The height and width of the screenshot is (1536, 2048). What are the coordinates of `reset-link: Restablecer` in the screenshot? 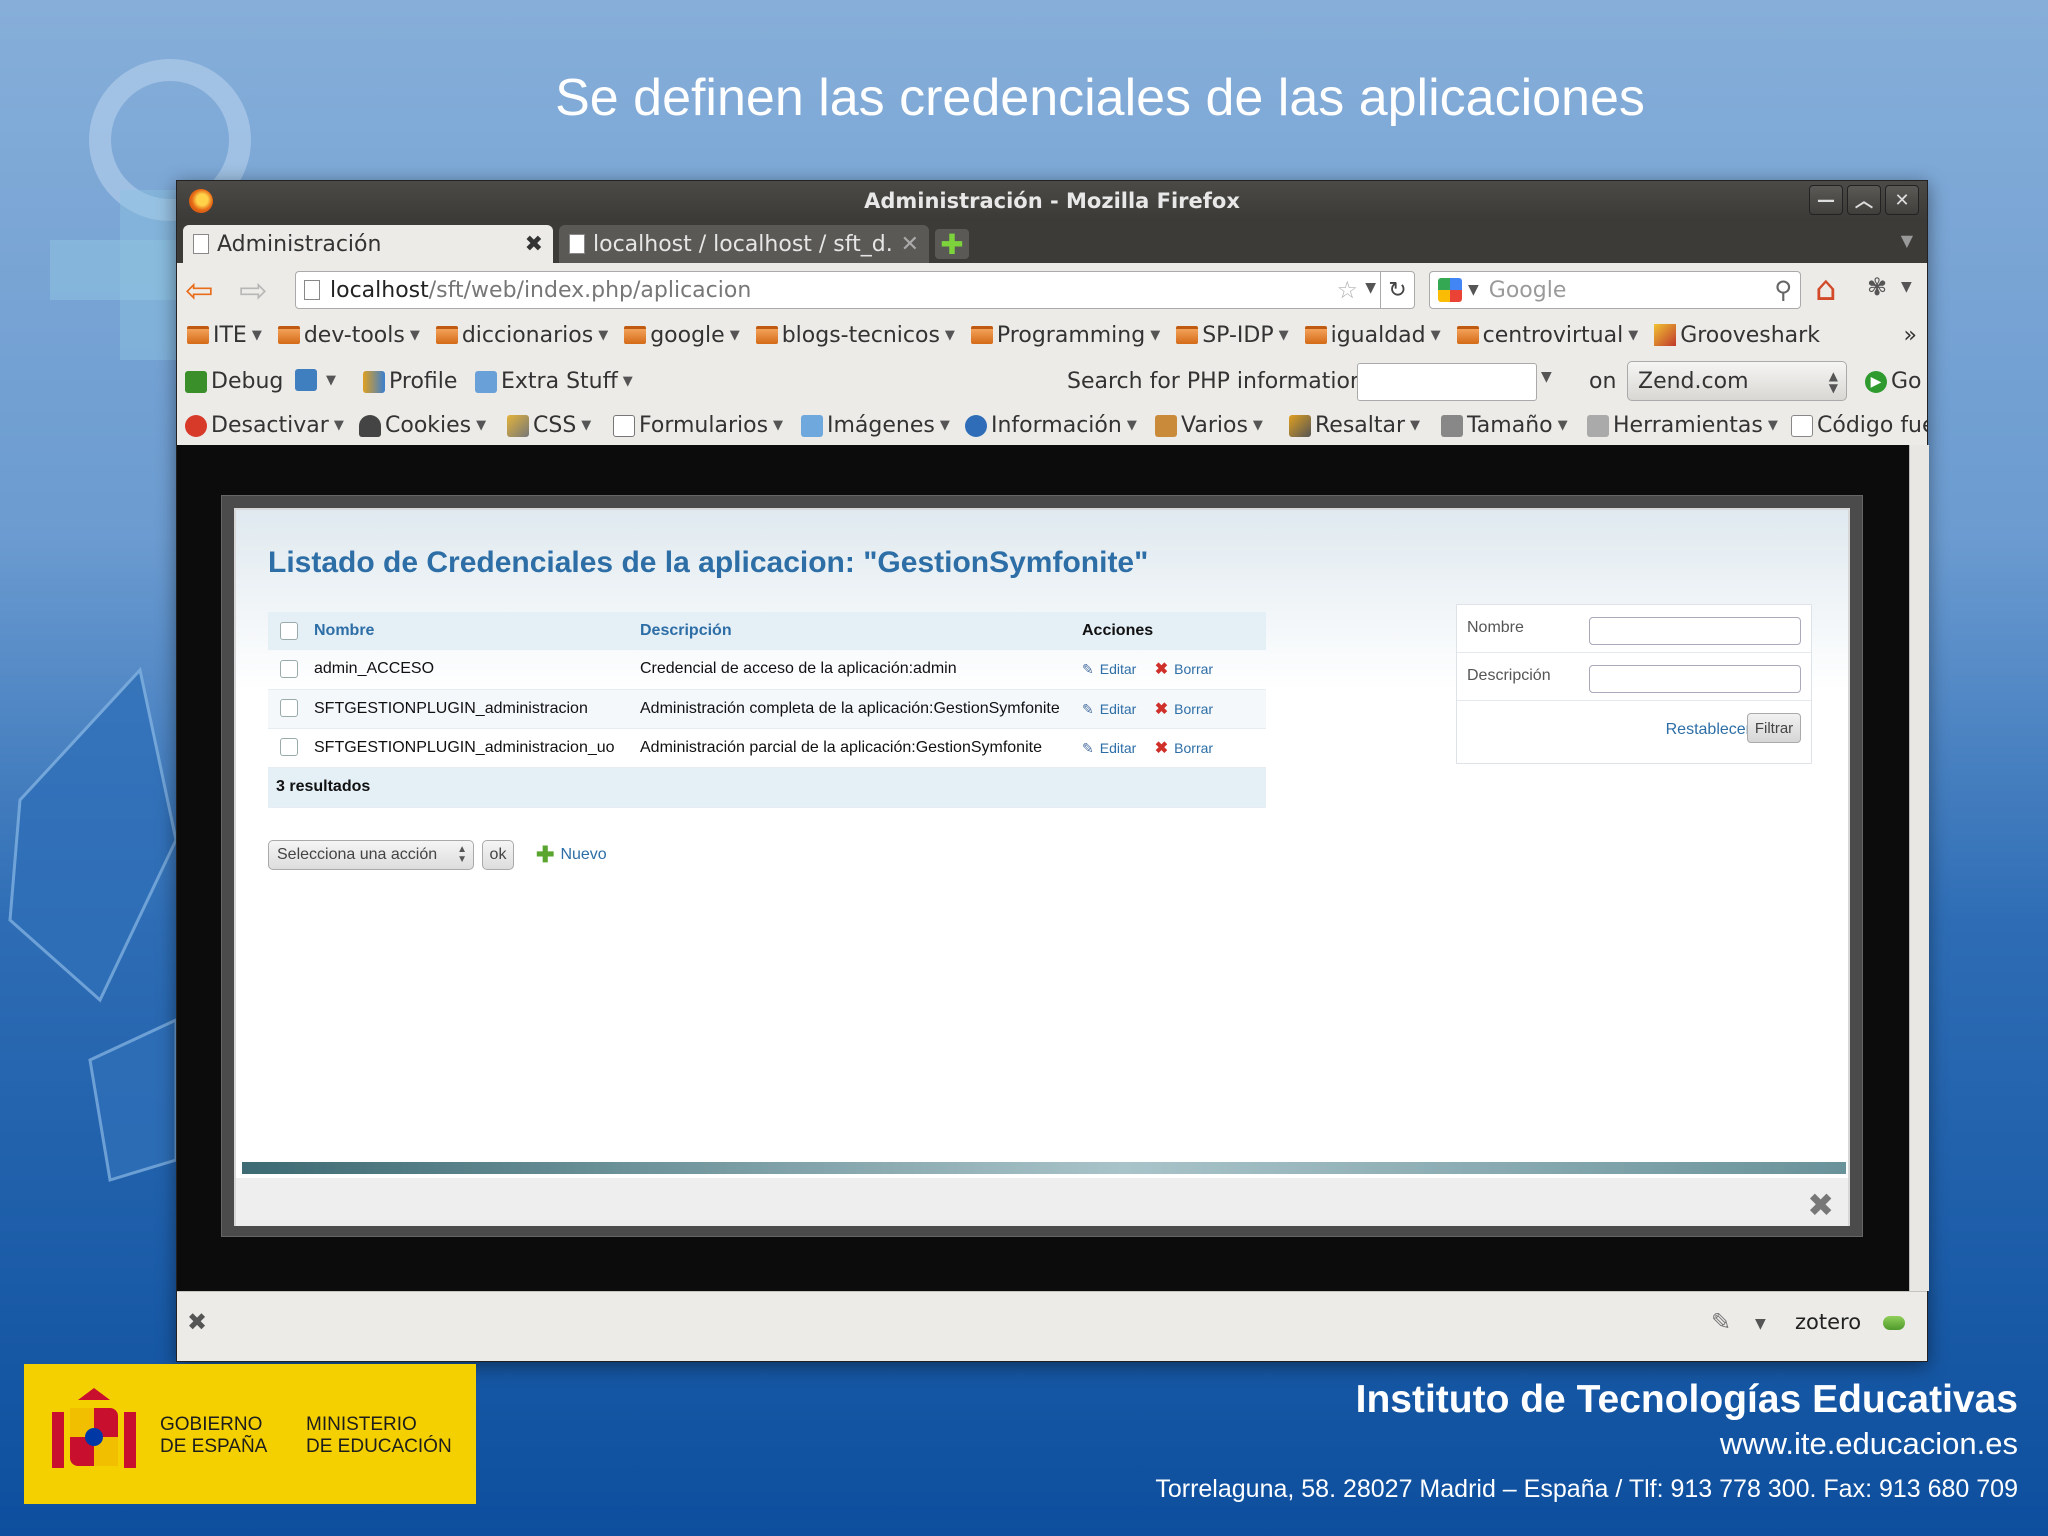 It's located at (1708, 730).